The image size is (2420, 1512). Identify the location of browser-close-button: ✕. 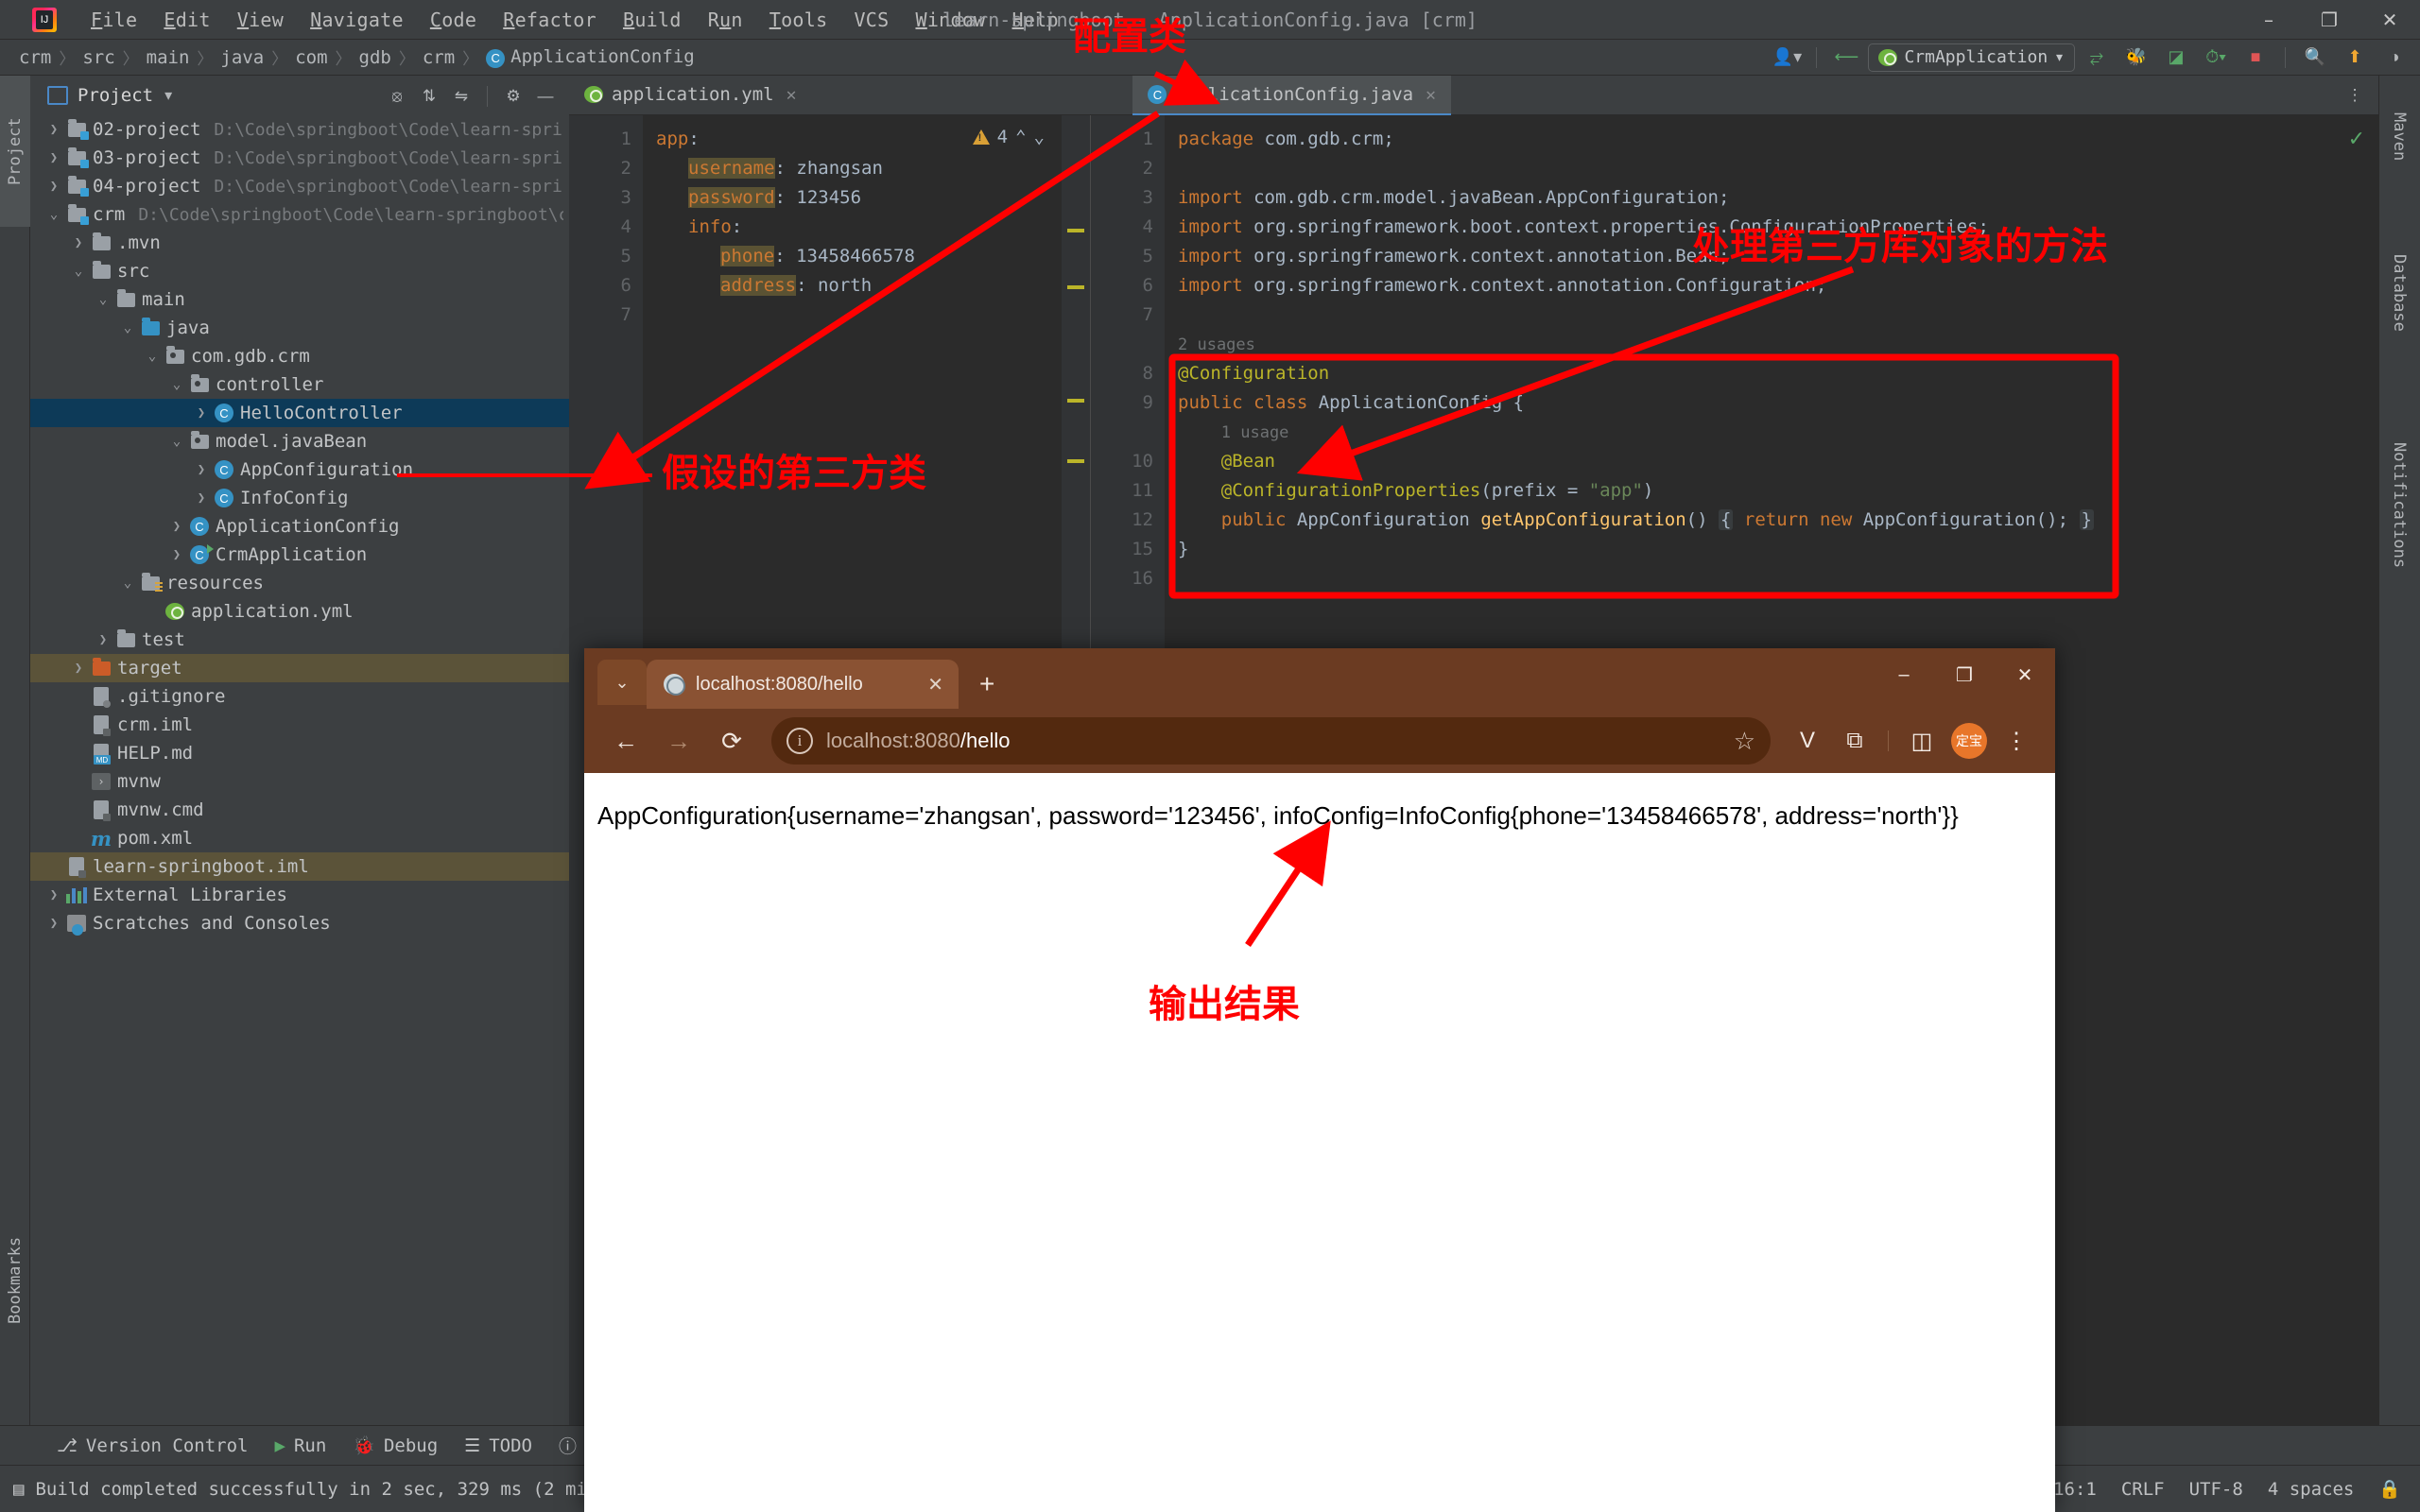
(2025, 674).